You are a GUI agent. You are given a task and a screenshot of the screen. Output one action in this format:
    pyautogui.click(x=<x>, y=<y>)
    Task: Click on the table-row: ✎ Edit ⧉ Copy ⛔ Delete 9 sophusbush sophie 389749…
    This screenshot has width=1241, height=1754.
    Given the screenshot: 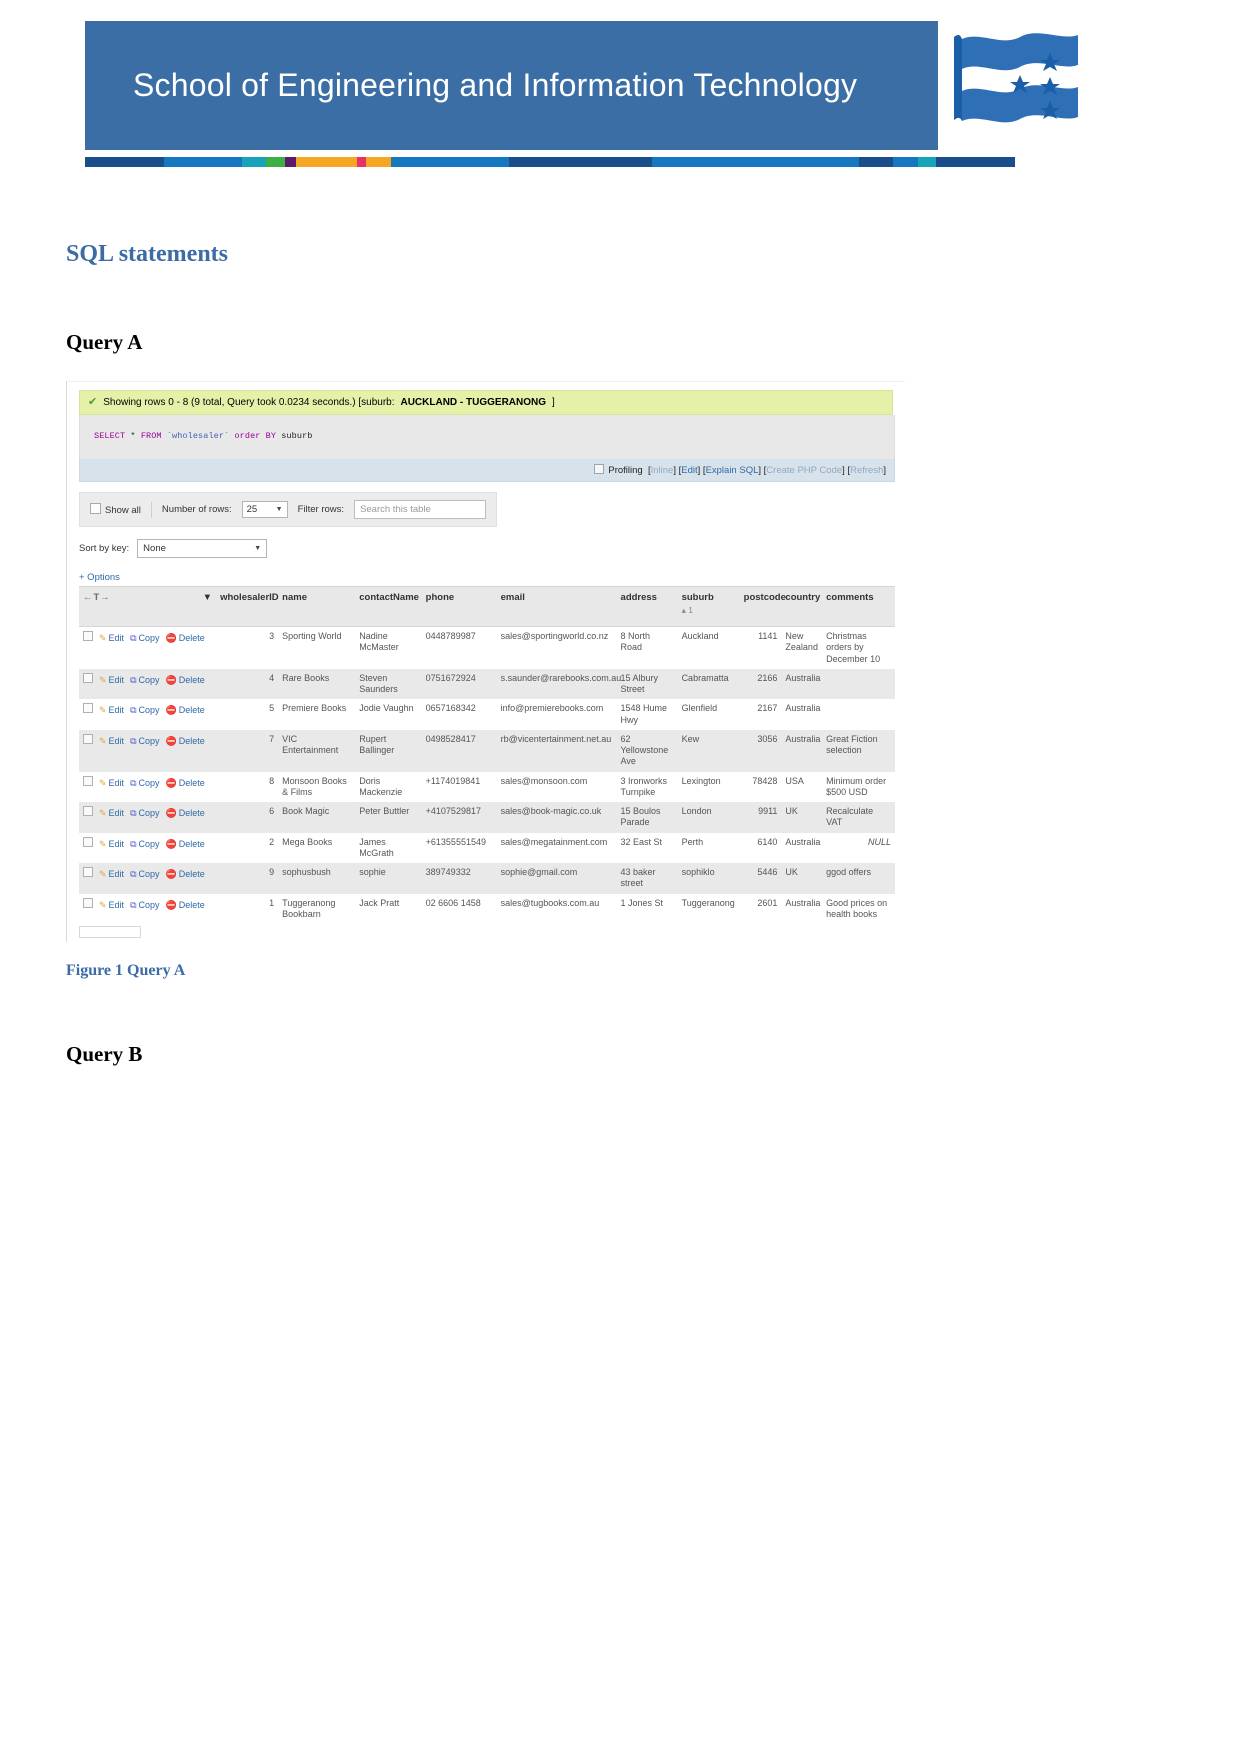 What is the action you would take?
    pyautogui.click(x=487, y=878)
    